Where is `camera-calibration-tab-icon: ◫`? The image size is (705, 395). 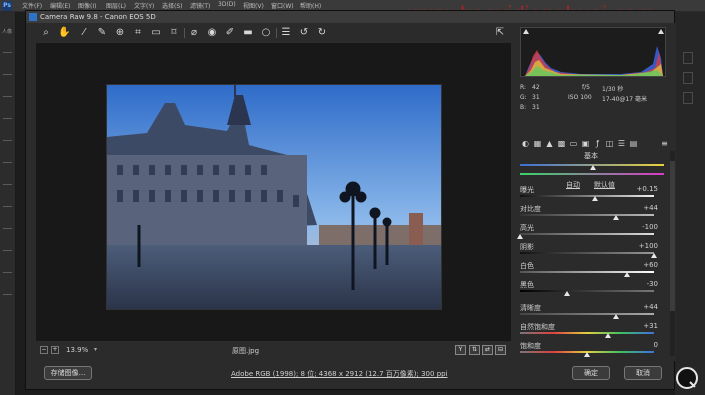 camera-calibration-tab-icon: ◫ is located at coordinates (609, 143).